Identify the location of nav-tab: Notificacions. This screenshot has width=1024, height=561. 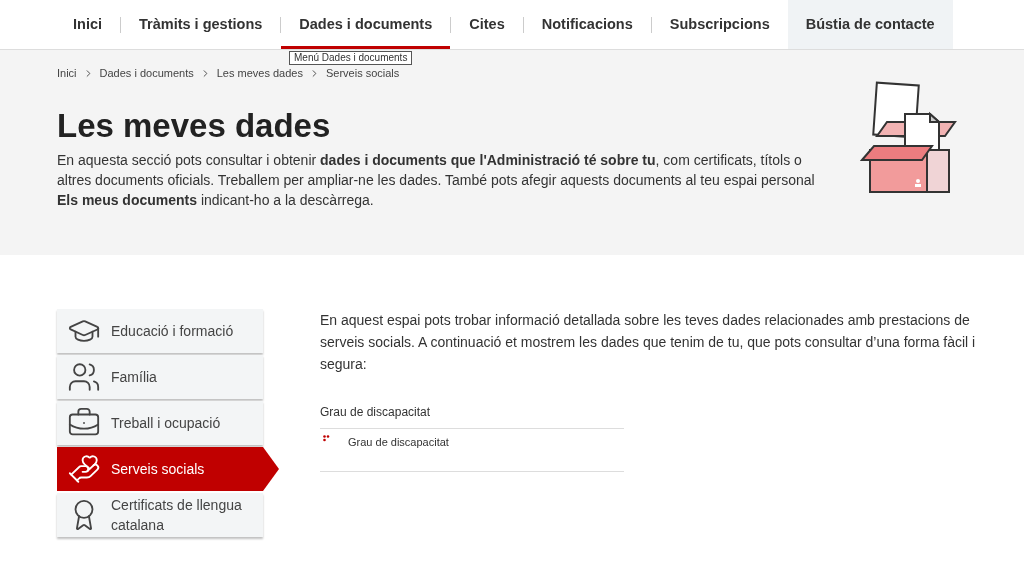
(587, 24).